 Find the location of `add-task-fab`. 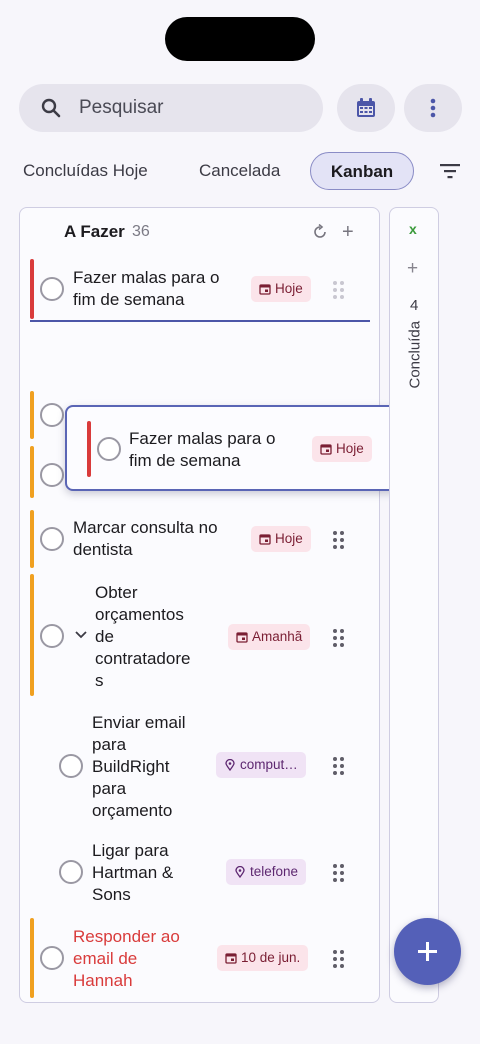

add-task-fab is located at coordinates (427, 951).